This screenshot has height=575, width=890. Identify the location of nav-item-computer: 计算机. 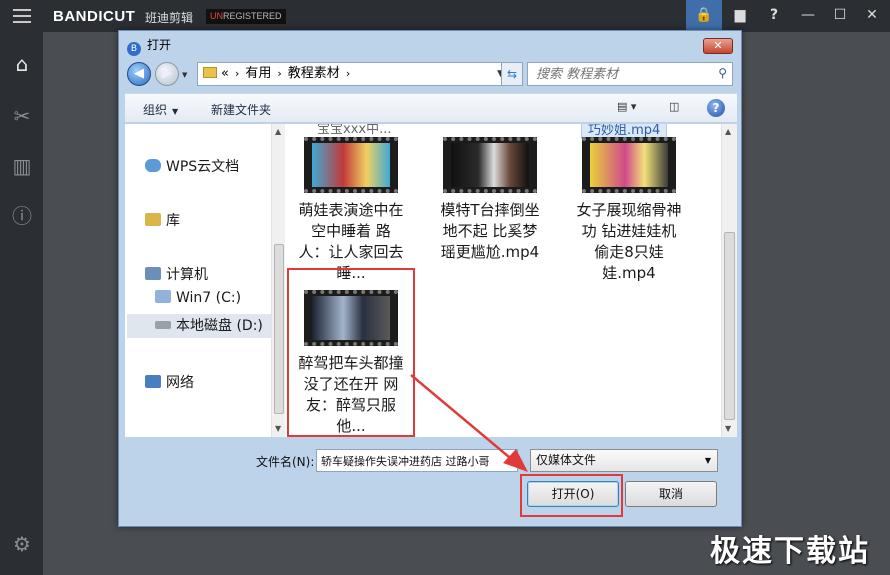
(176, 274).